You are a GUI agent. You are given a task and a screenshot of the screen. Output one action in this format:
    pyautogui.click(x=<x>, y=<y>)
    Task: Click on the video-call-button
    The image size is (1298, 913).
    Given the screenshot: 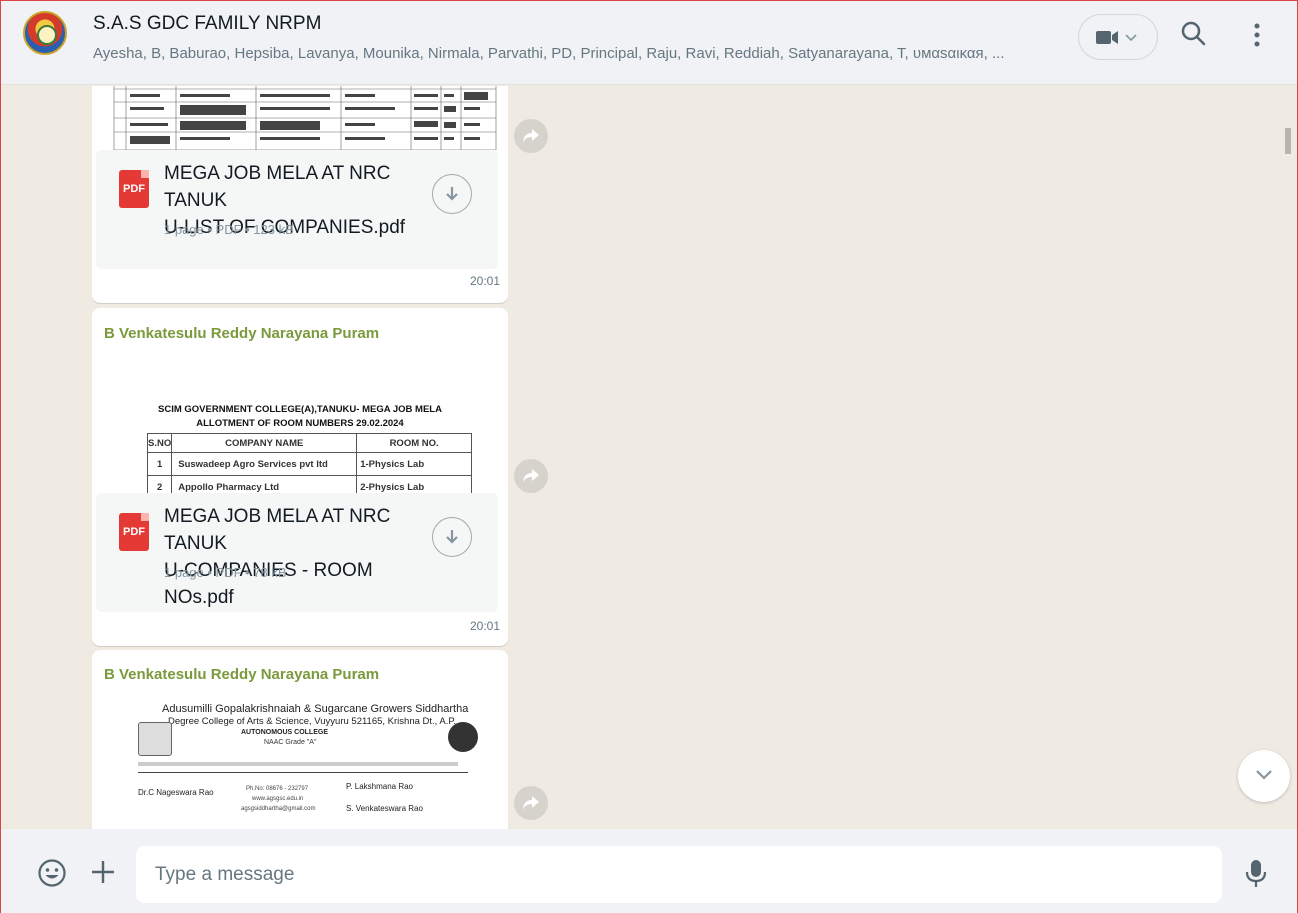 What is the action you would take?
    pyautogui.click(x=1118, y=37)
    